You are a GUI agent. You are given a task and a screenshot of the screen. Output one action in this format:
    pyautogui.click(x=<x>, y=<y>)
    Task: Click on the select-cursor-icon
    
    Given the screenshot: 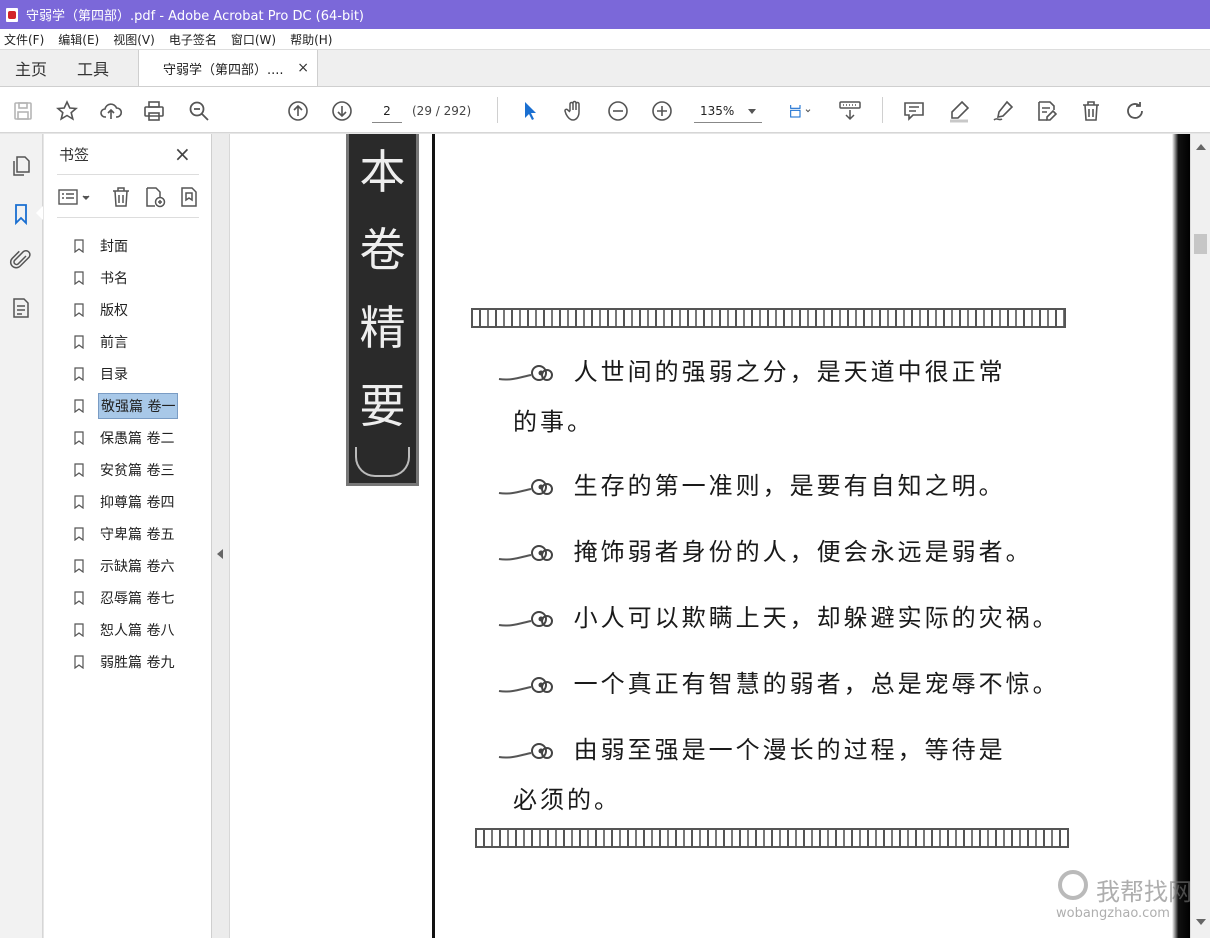 What is the action you would take?
    pyautogui.click(x=530, y=111)
    